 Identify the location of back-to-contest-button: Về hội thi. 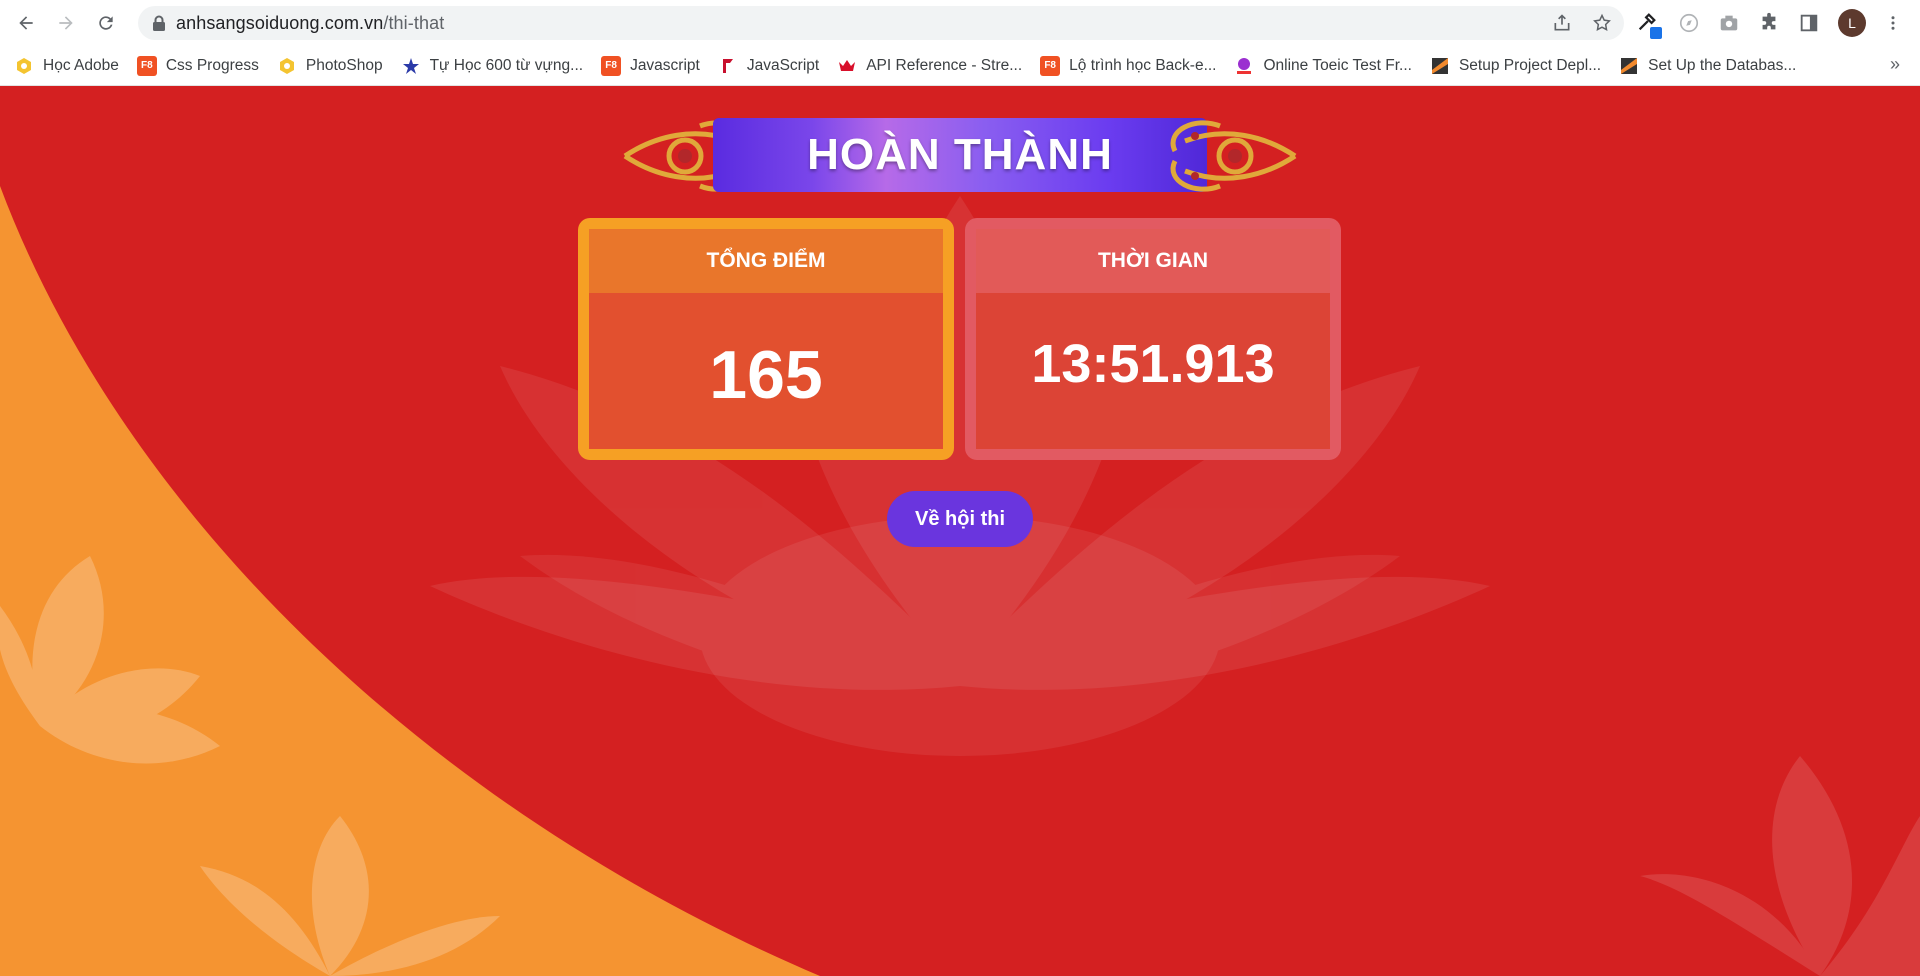
(960, 519).